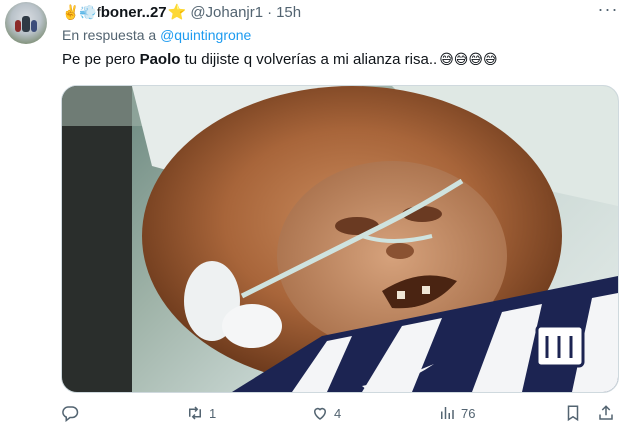 The width and height of the screenshot is (640, 443). Describe the element at coordinates (101, 59) in the screenshot. I see `tweet-text-start: Pe pe pero` at that location.